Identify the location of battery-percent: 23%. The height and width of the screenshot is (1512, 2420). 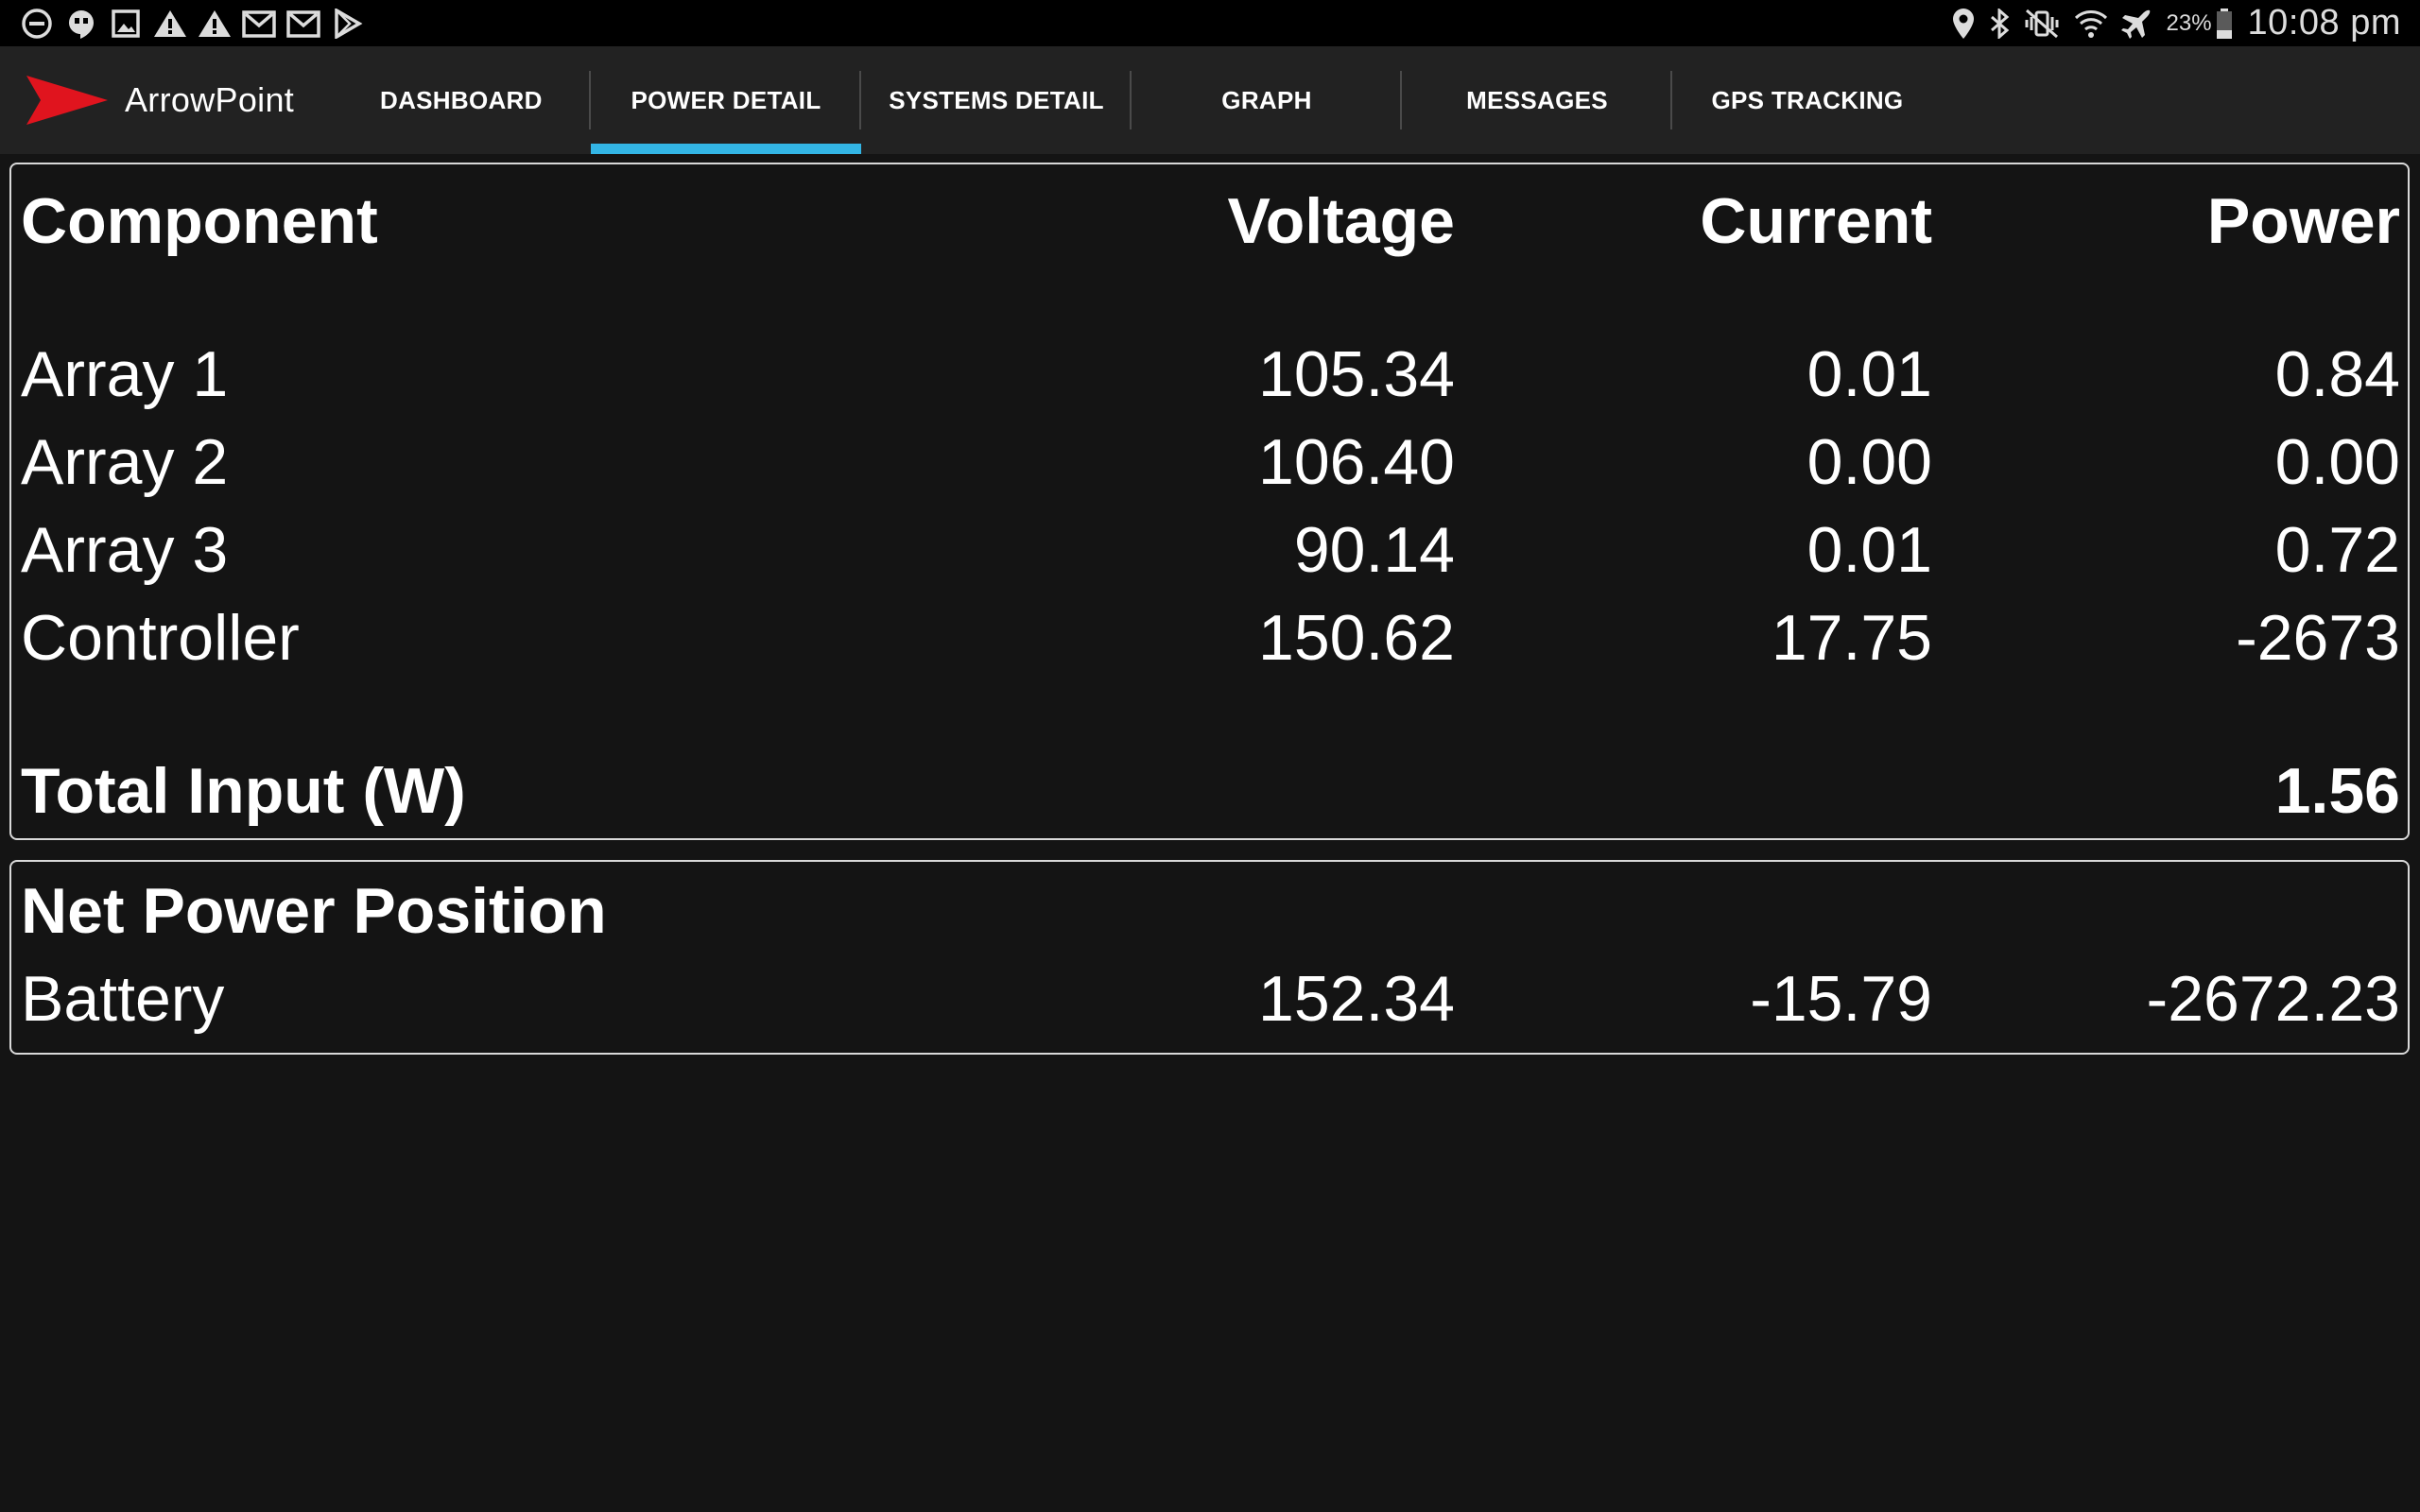
(2189, 22).